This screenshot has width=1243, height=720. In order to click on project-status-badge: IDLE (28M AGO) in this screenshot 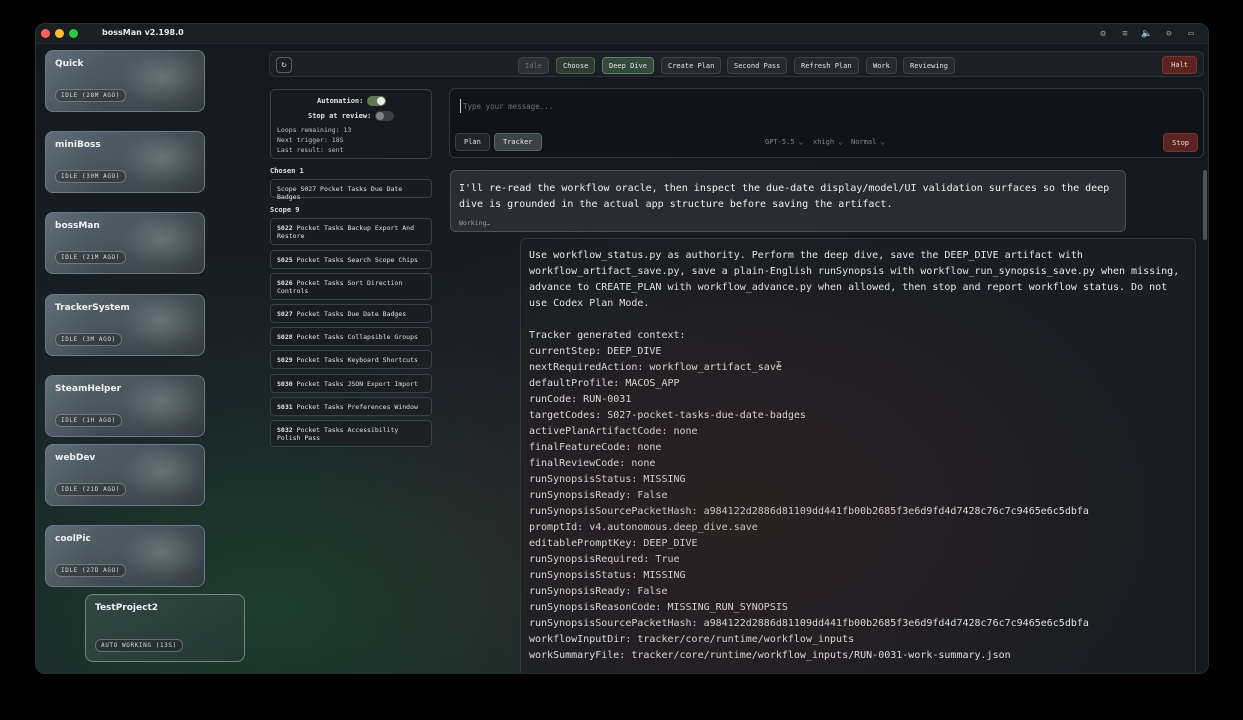, I will do `click(90, 95)`.